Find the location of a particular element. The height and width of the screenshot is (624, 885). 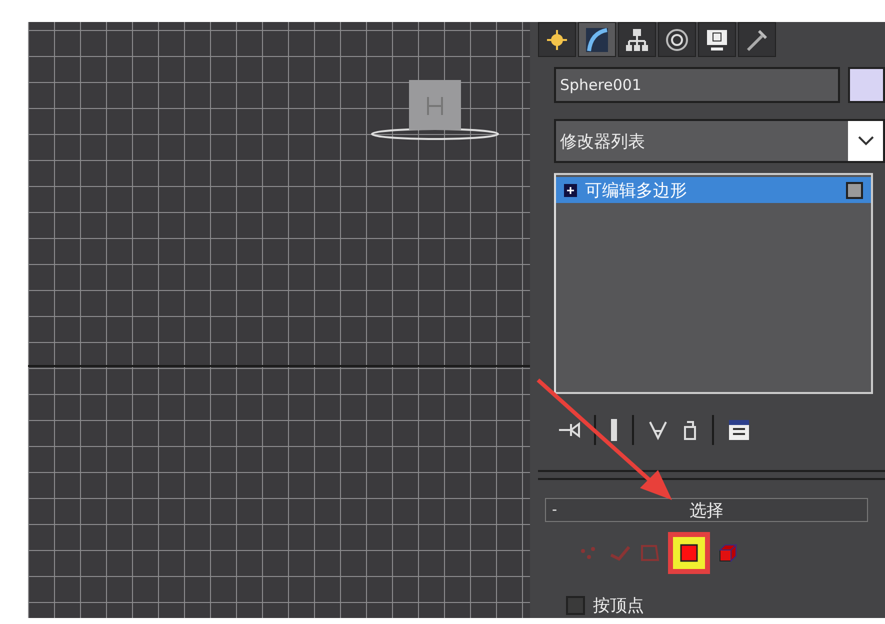

bar-icon is located at coordinates (614, 430).